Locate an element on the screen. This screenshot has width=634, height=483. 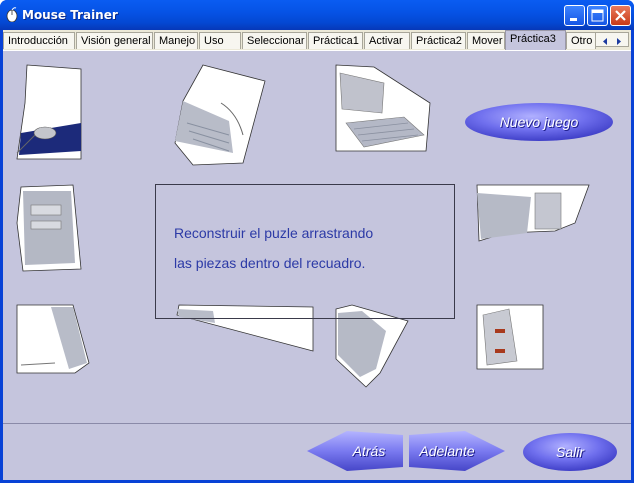
window-title: Mouse Trainer is located at coordinates (70, 15).